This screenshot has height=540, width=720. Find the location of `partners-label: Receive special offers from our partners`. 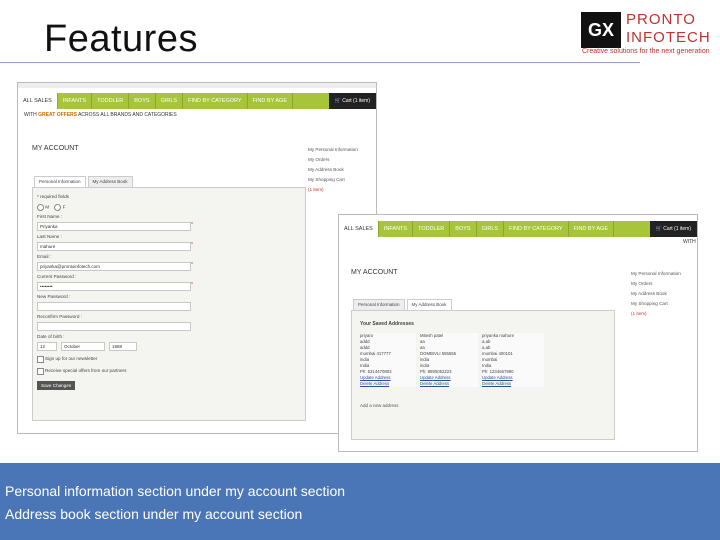

partners-label: Receive special offers from our partners is located at coordinates (86, 370).